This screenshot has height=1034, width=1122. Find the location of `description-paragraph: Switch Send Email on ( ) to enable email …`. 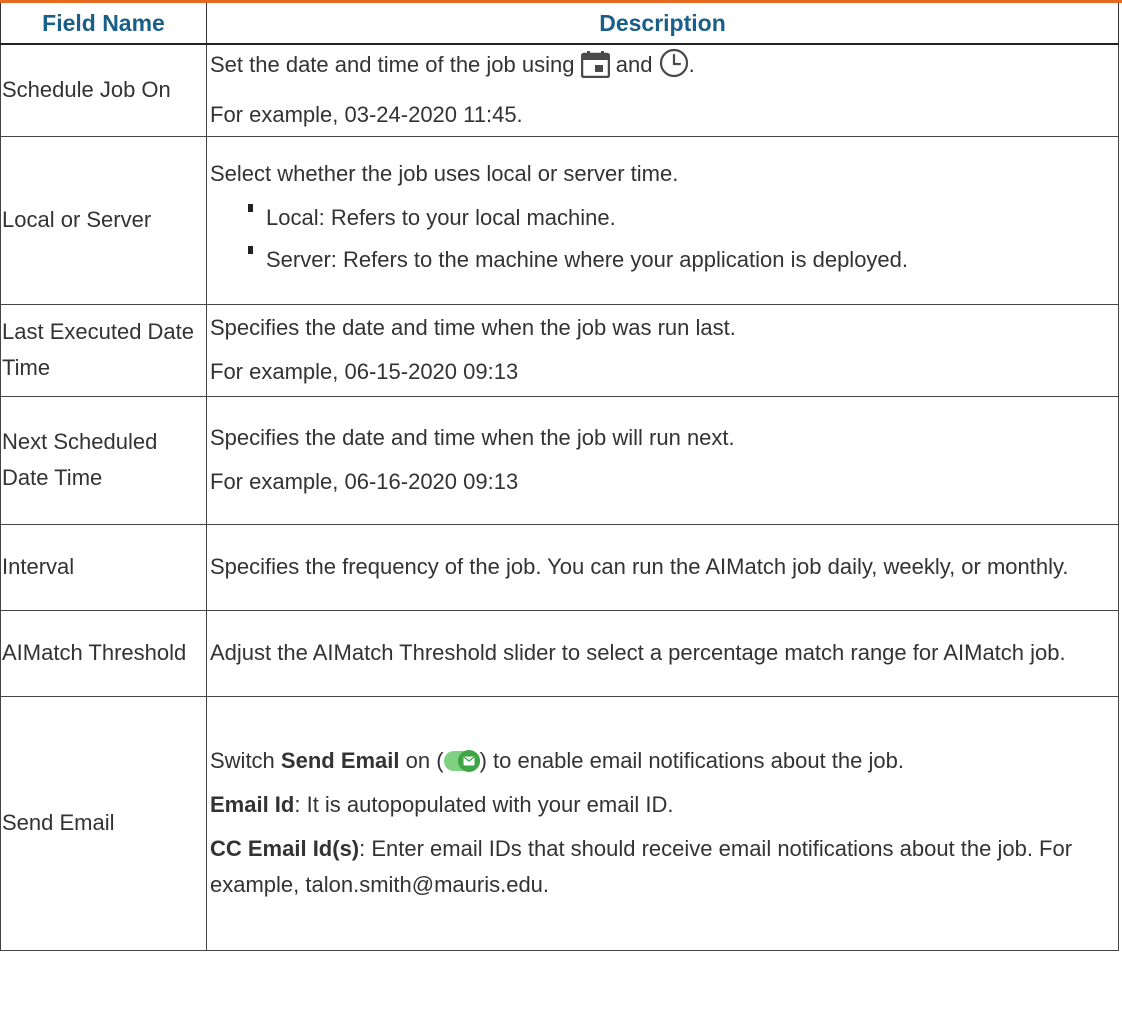

description-paragraph: Switch Send Email on ( ) to enable email … is located at coordinates (662, 761).